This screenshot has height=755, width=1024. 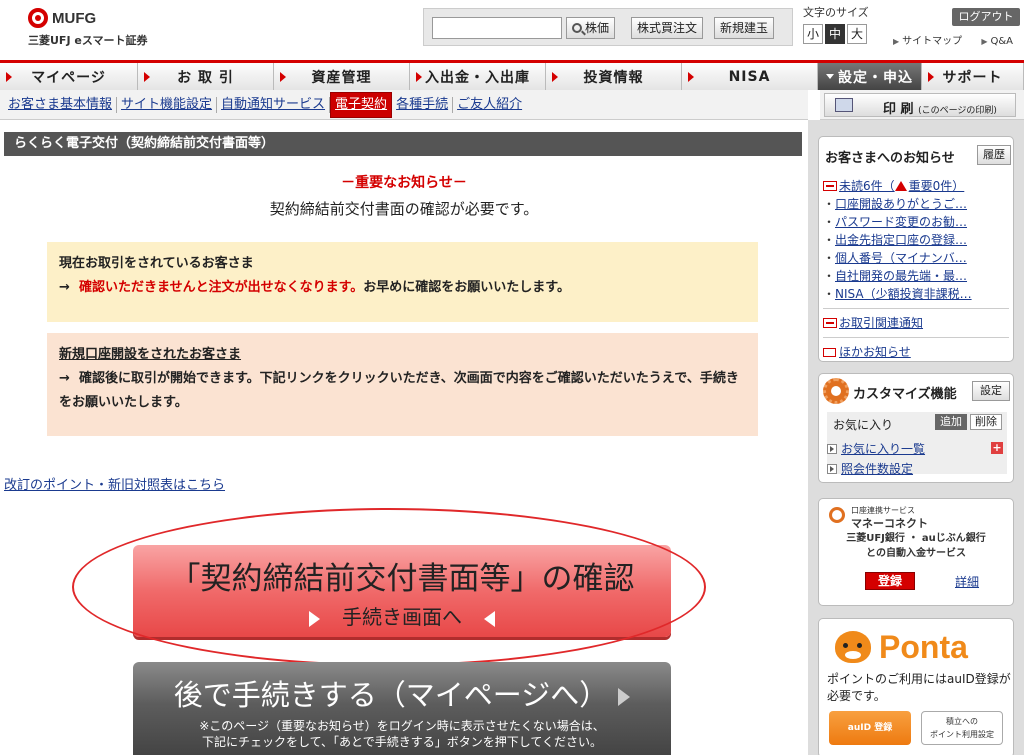 I want to click on subnav-auto-notify: 自動通知サービス, so click(x=274, y=104).